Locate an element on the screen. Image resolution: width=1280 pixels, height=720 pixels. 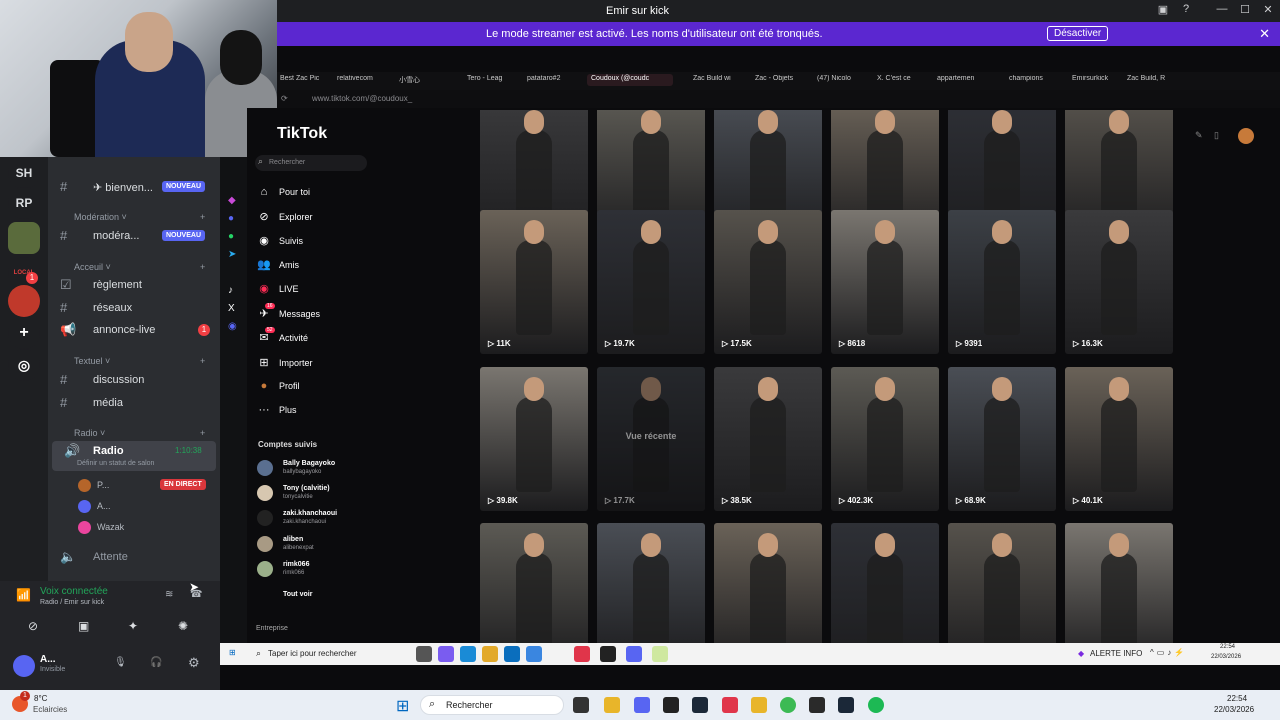
close-button: ✕ is located at coordinates (1268, 11).